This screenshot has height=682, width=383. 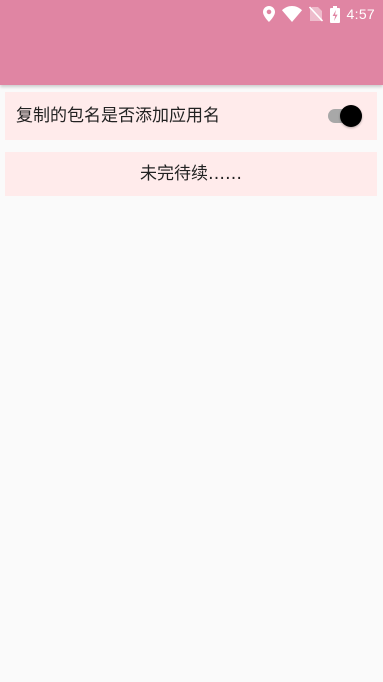 I want to click on setting-label: 复制的包名是否添加应用名, so click(x=118, y=116).